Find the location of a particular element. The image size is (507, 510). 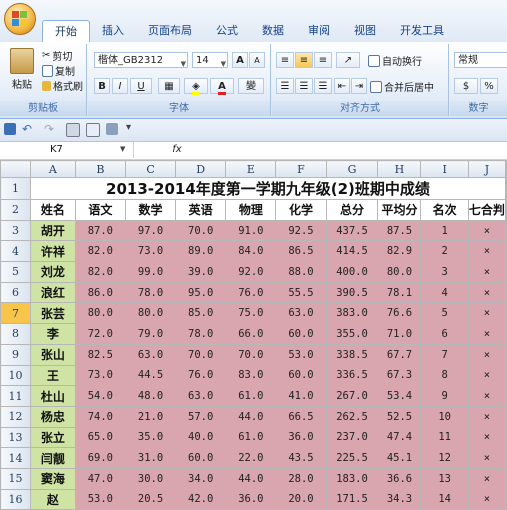

ribbon-tab: 审阅 is located at coordinates (319, 31).